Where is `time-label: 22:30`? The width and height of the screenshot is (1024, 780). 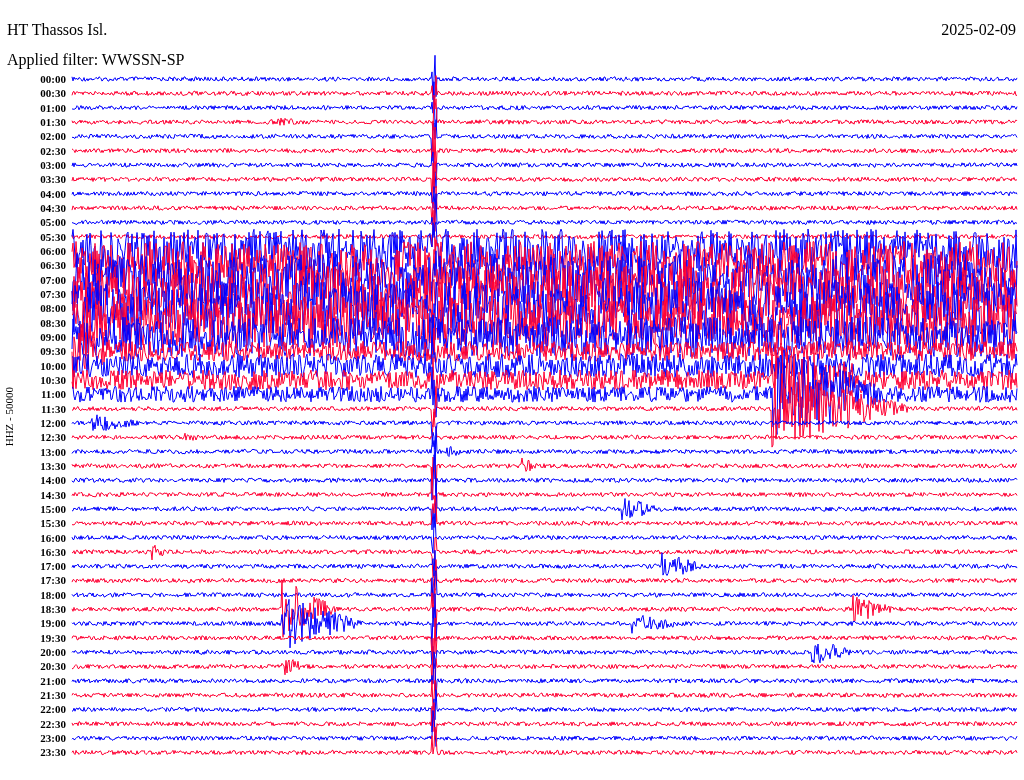 time-label: 22:30 is located at coordinates (53, 724).